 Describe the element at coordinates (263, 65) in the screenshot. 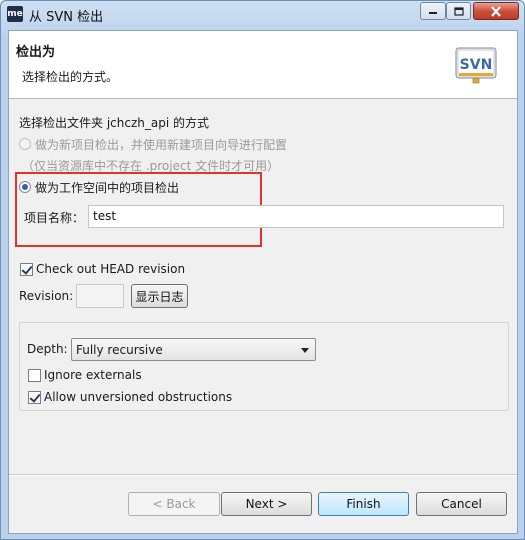

I see `wizard-header: 检出为 选择检出的方式。 SVN` at that location.